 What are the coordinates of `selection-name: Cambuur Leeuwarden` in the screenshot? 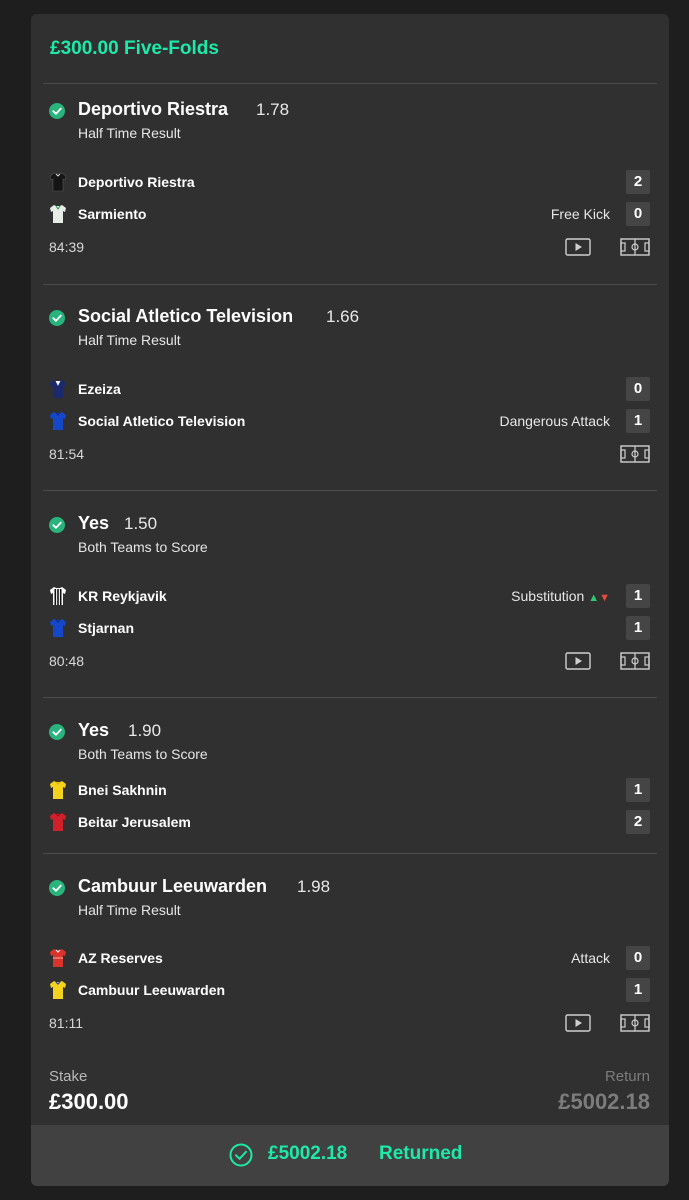 It's located at (173, 886).